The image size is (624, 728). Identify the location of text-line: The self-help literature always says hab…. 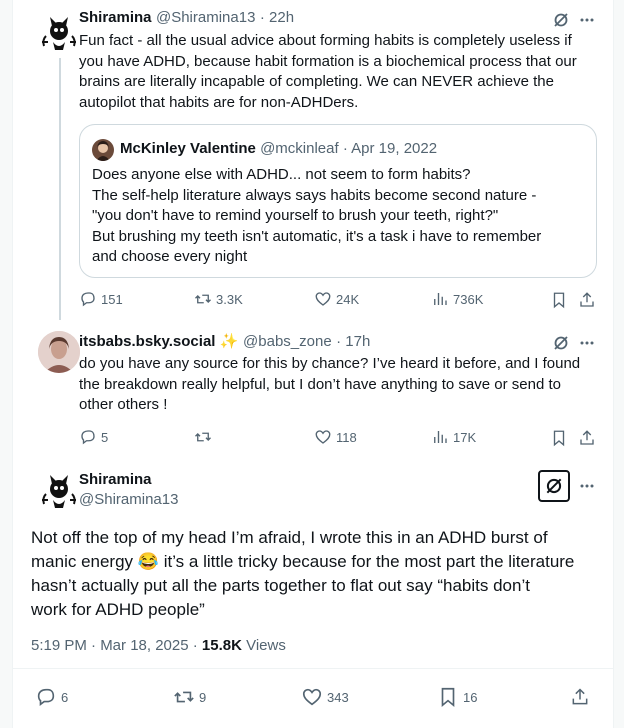
(314, 195).